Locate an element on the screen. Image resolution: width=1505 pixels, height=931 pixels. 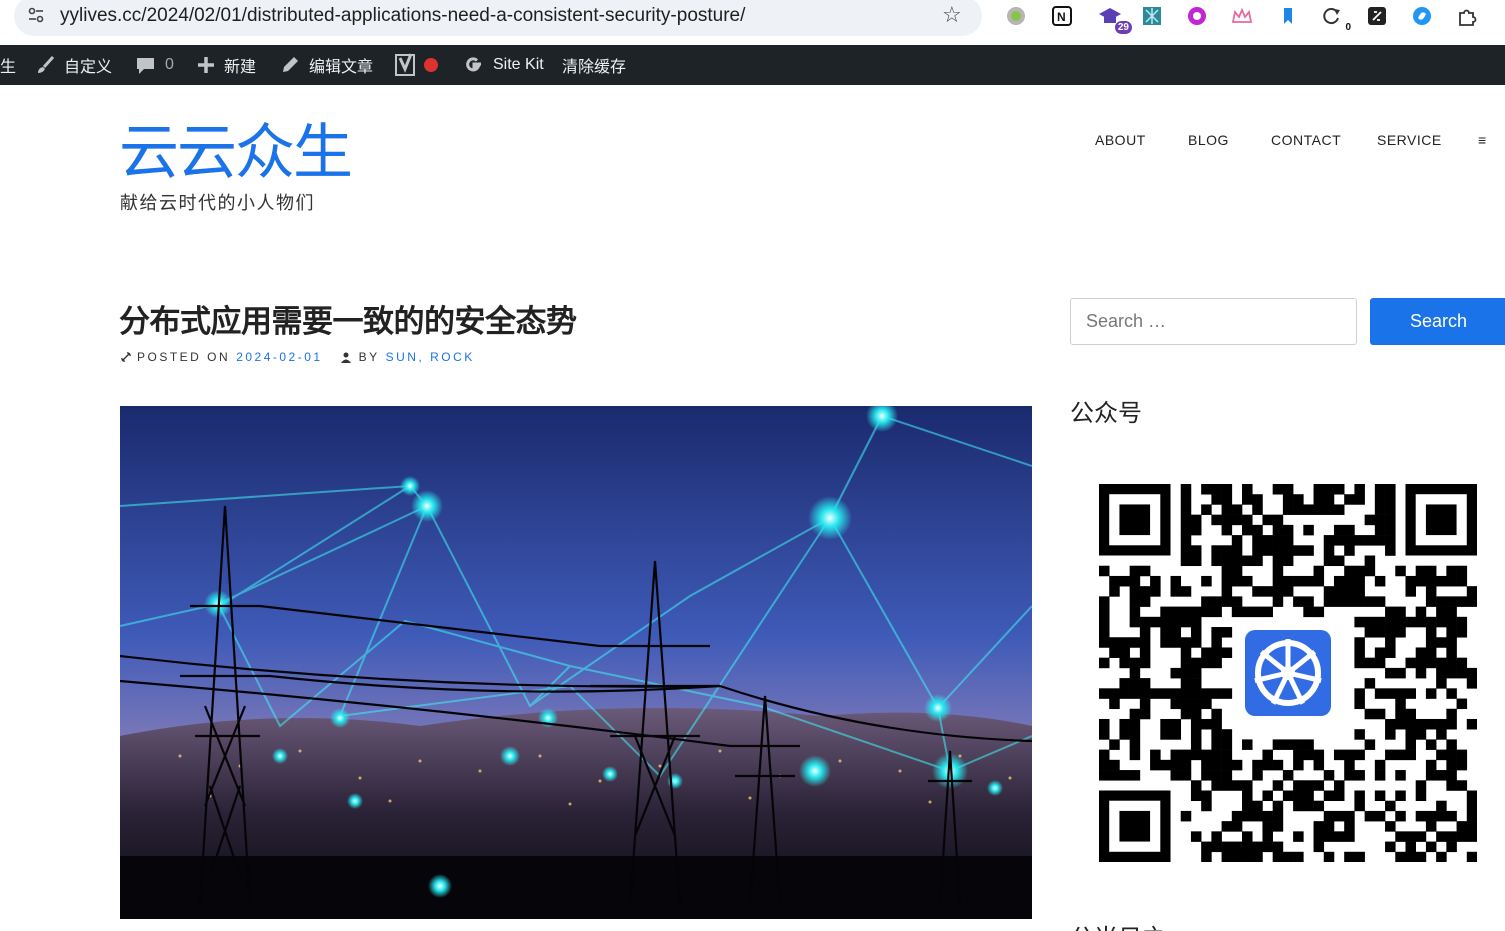
grid-extension-icon is located at coordinates (1152, 16).